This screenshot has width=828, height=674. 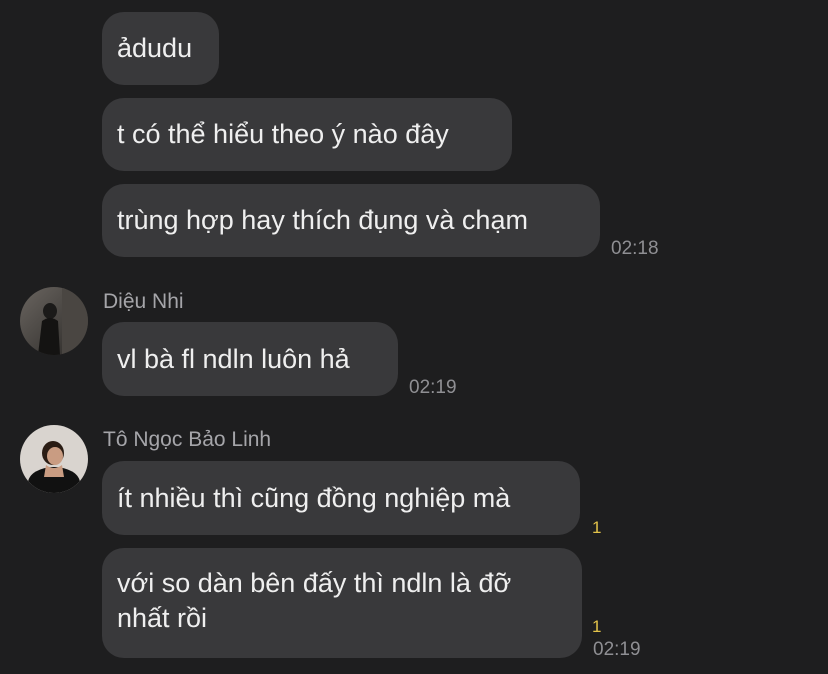 I want to click on message-bubble: vl bà fl ndln luôn hả, so click(x=250, y=359).